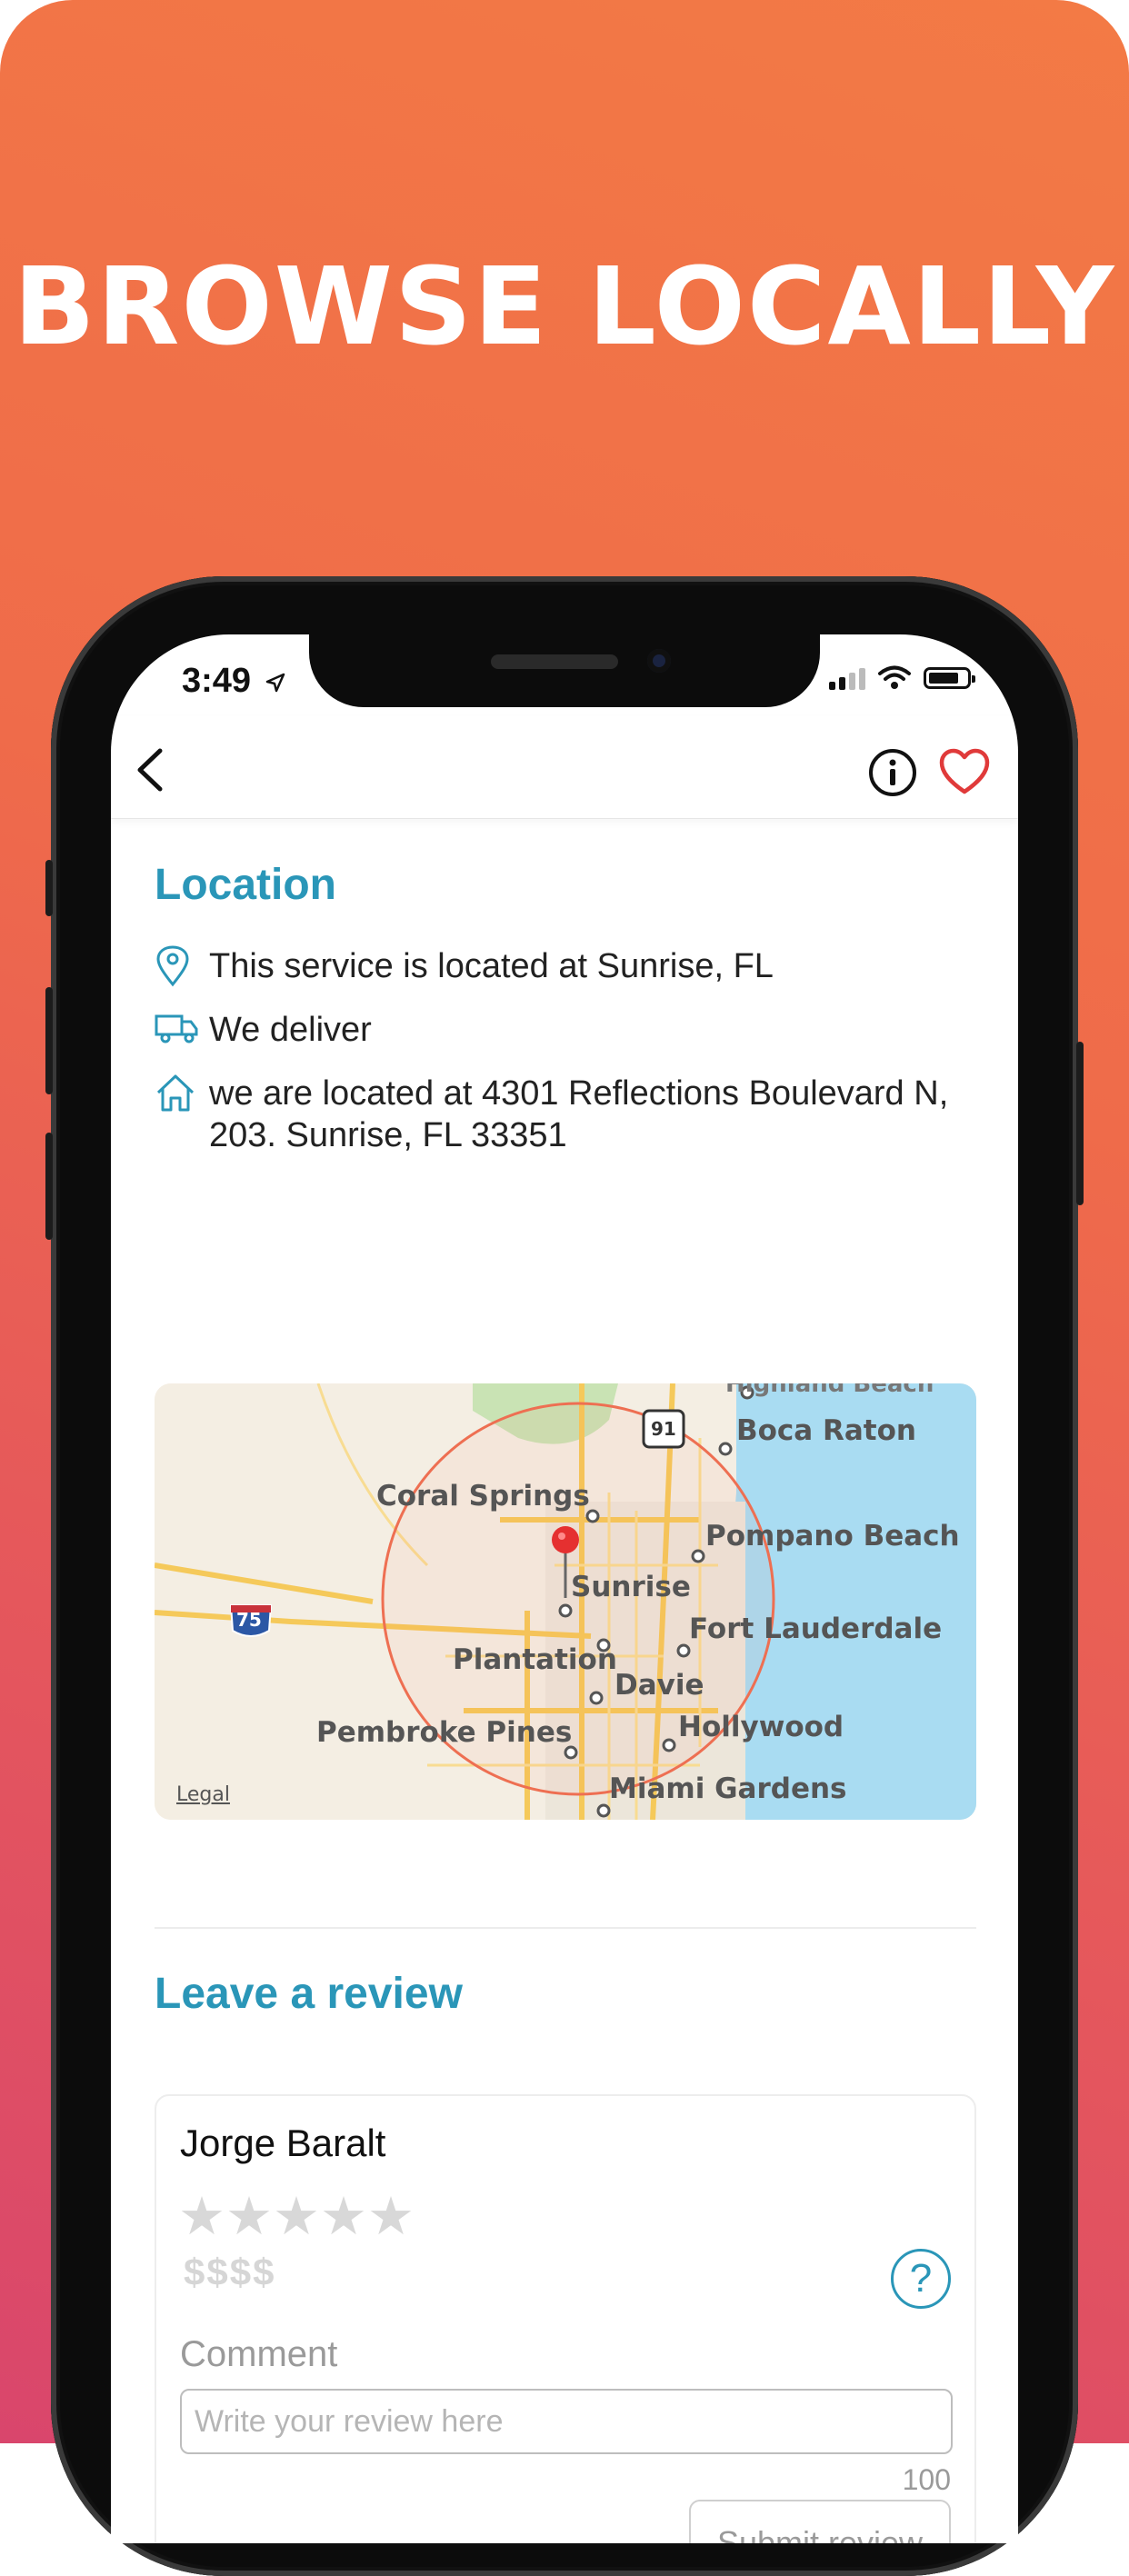 This screenshot has height=2576, width=1129. What do you see at coordinates (182, 1029) in the screenshot?
I see `delivery-truck-icon` at bounding box center [182, 1029].